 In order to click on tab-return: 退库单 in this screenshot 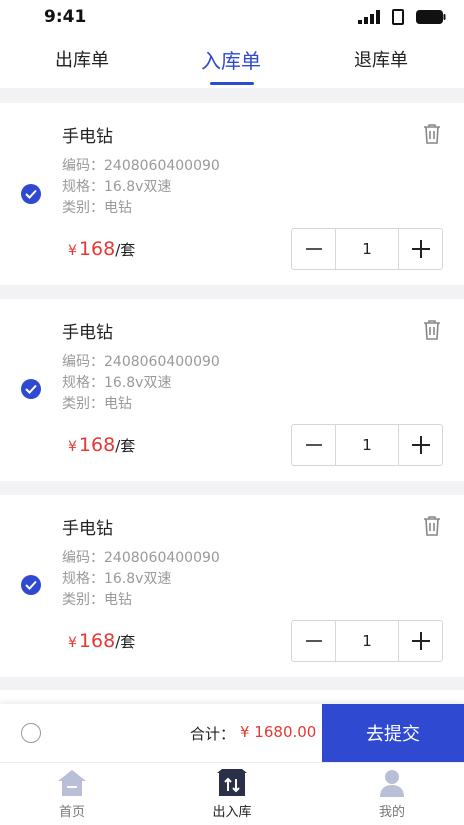, I will do `click(381, 59)`.